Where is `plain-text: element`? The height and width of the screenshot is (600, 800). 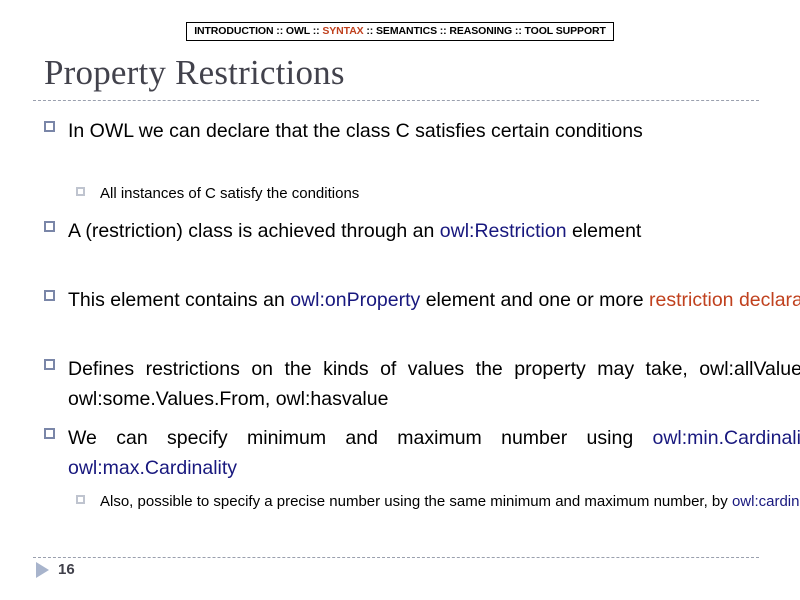
plain-text: element is located at coordinates (604, 231).